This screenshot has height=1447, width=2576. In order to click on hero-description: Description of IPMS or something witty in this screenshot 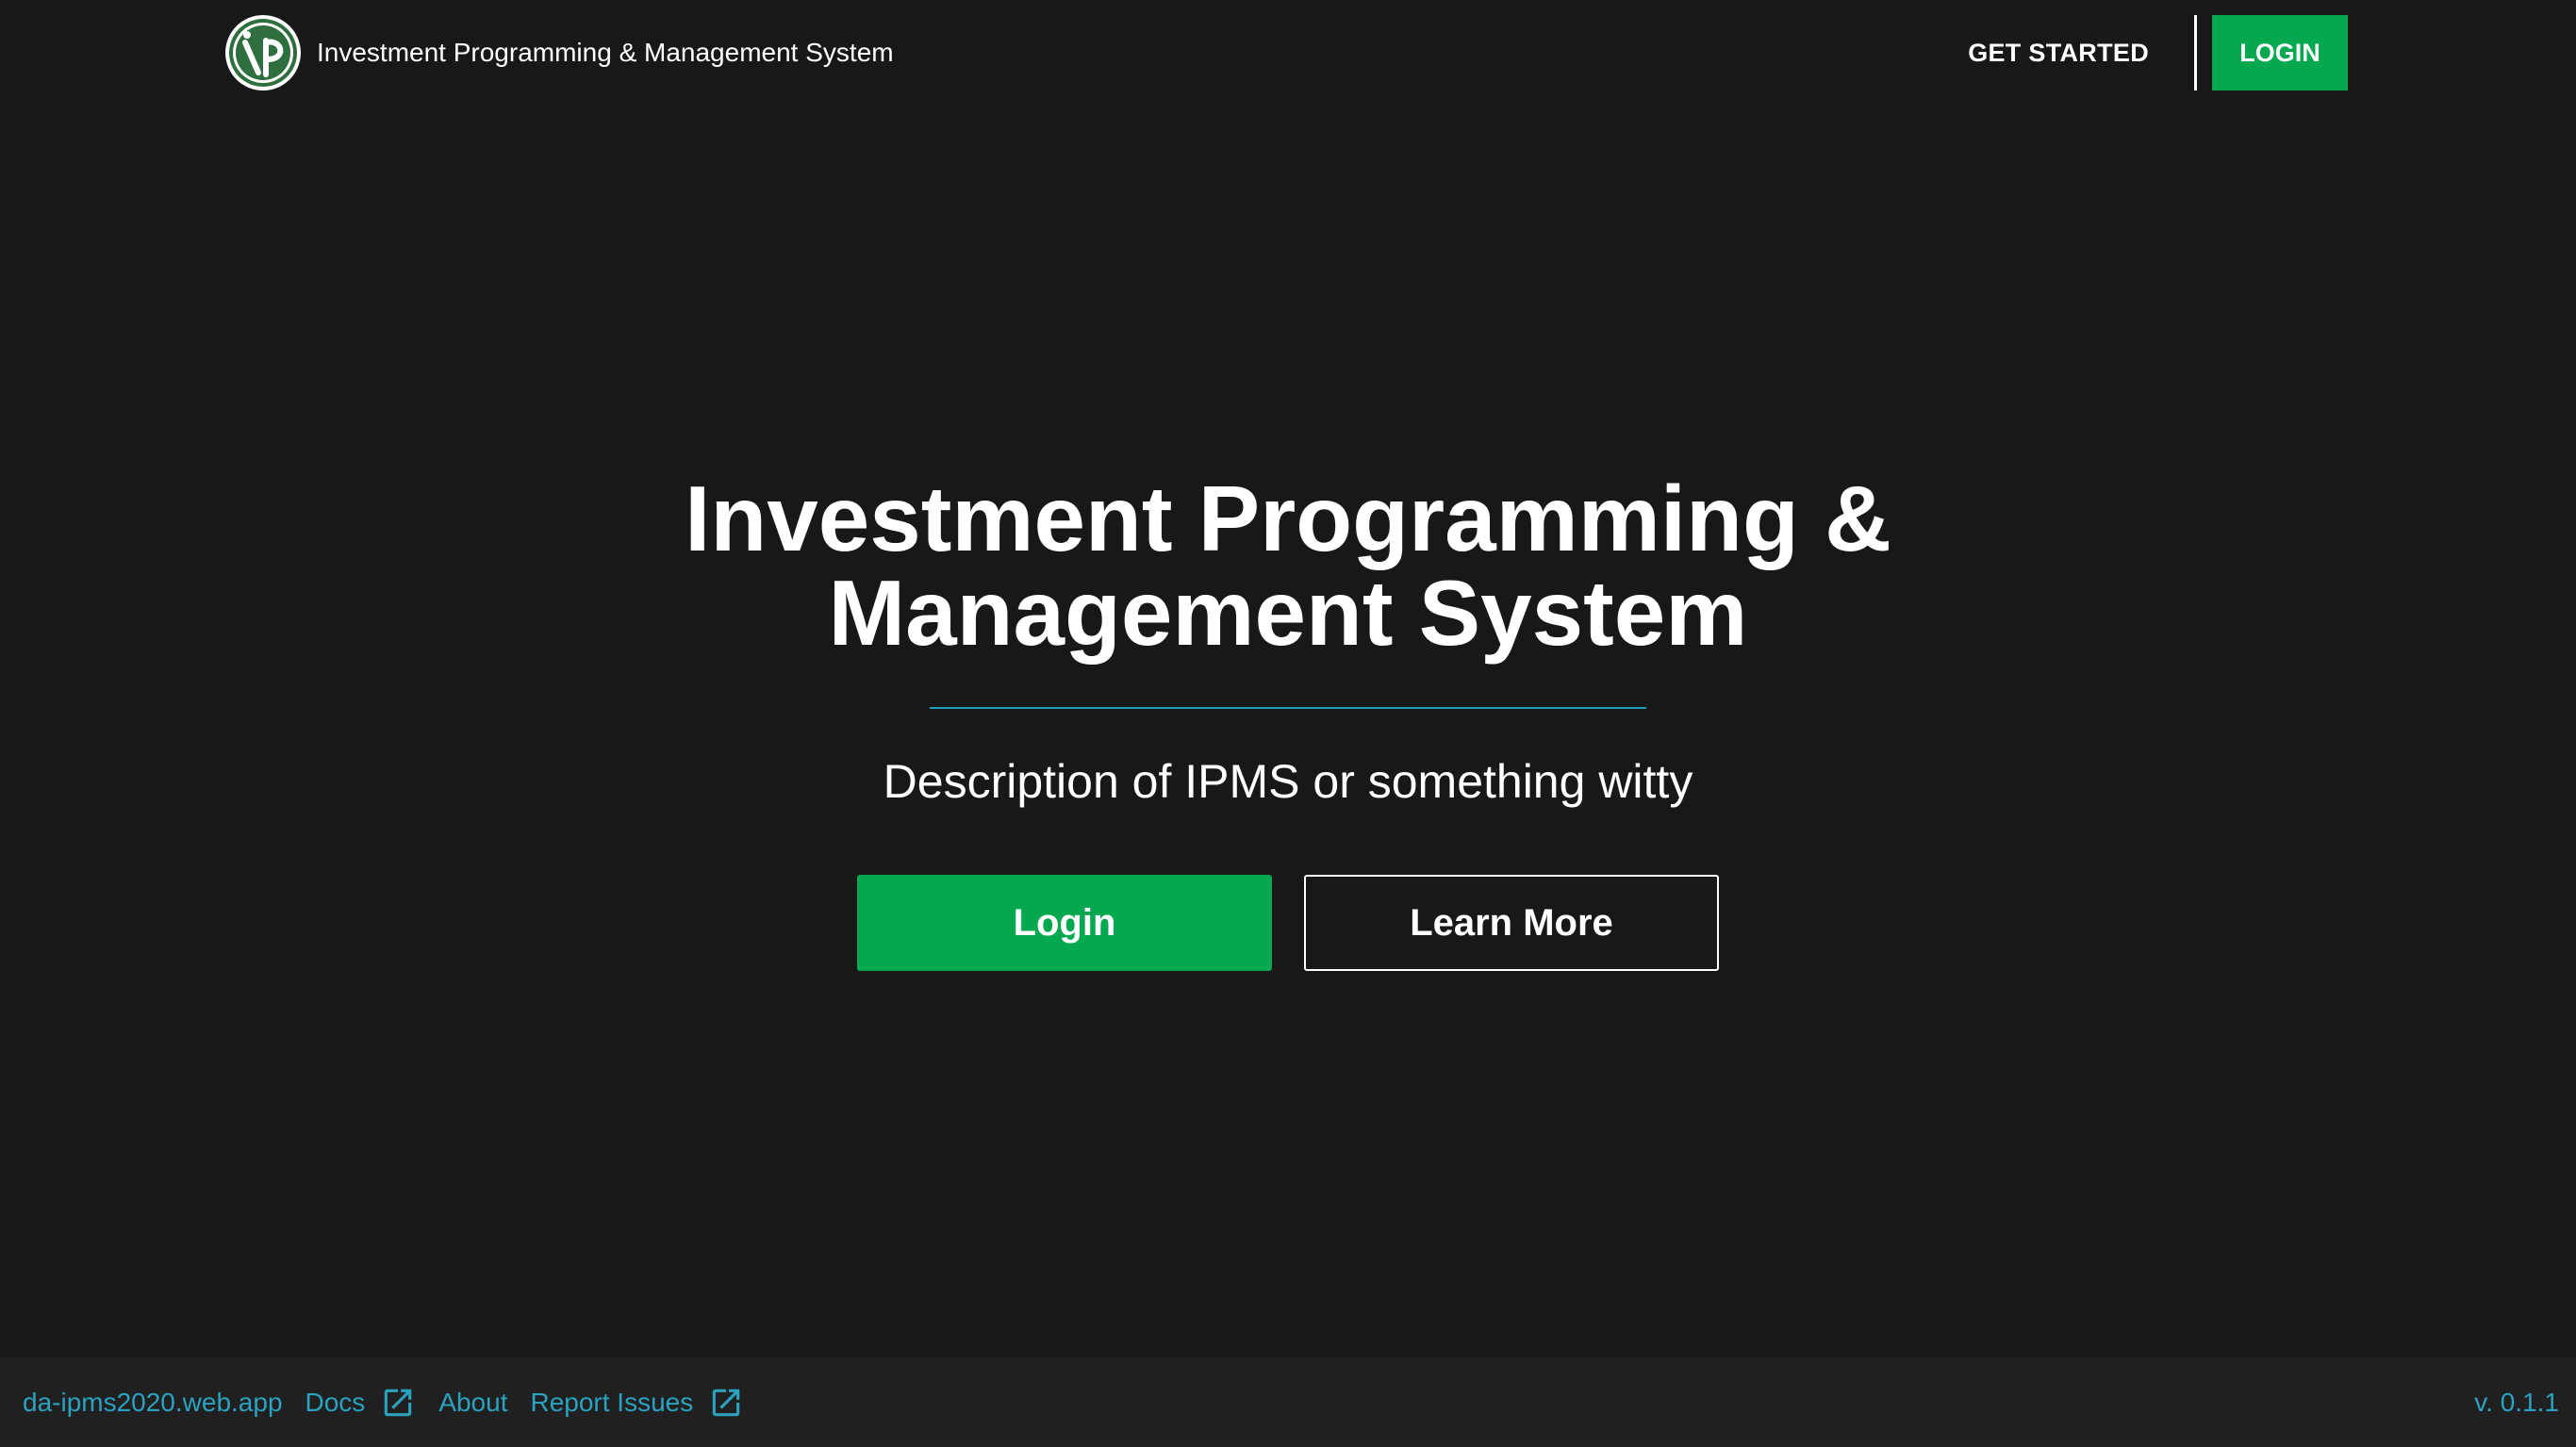, I will do `click(1288, 781)`.